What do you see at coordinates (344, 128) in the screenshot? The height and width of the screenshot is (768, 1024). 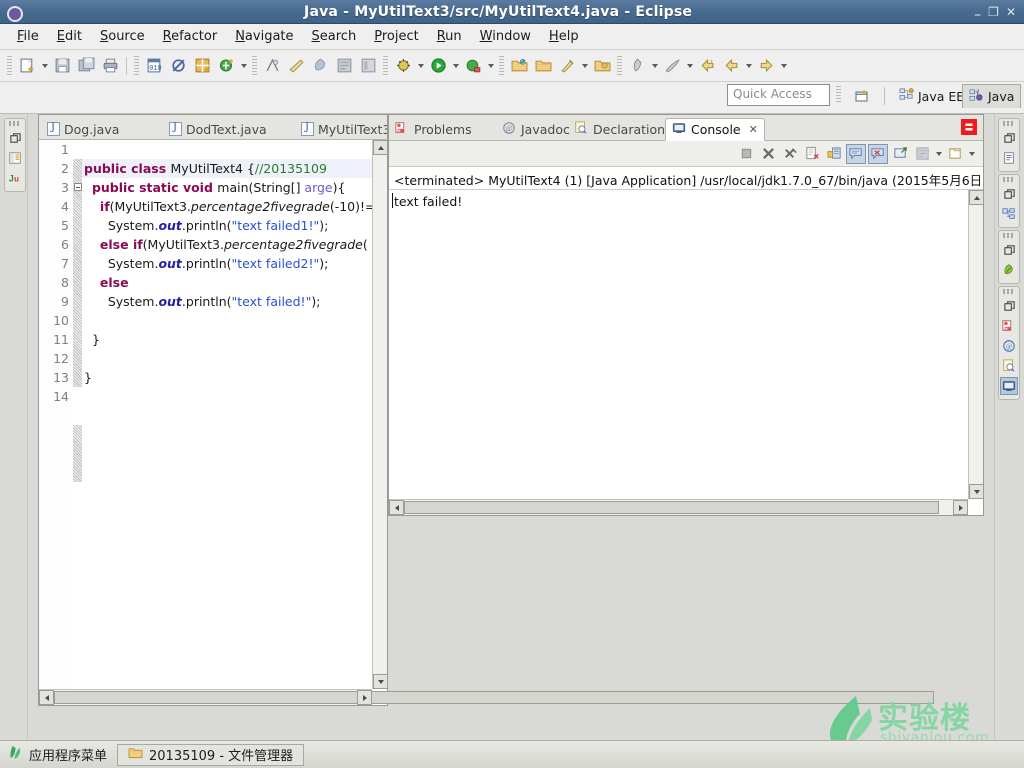 I see `editor-tab: MyUtilText3.ja` at bounding box center [344, 128].